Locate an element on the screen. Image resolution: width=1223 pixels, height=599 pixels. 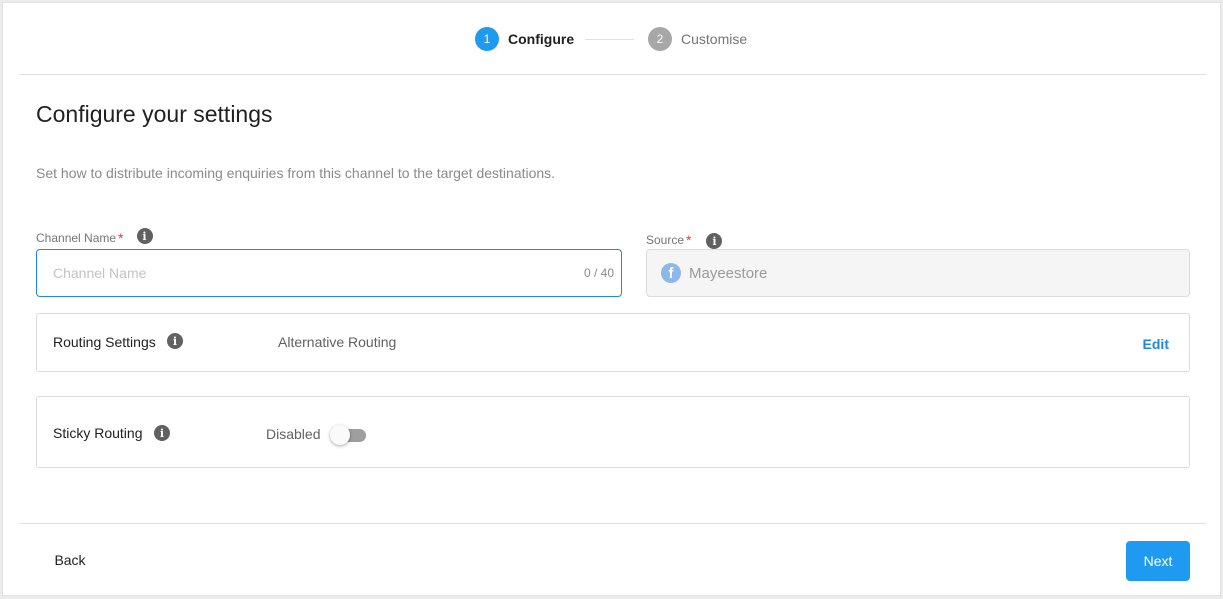
step-configure: 1 Configure is located at coordinates (524, 39).